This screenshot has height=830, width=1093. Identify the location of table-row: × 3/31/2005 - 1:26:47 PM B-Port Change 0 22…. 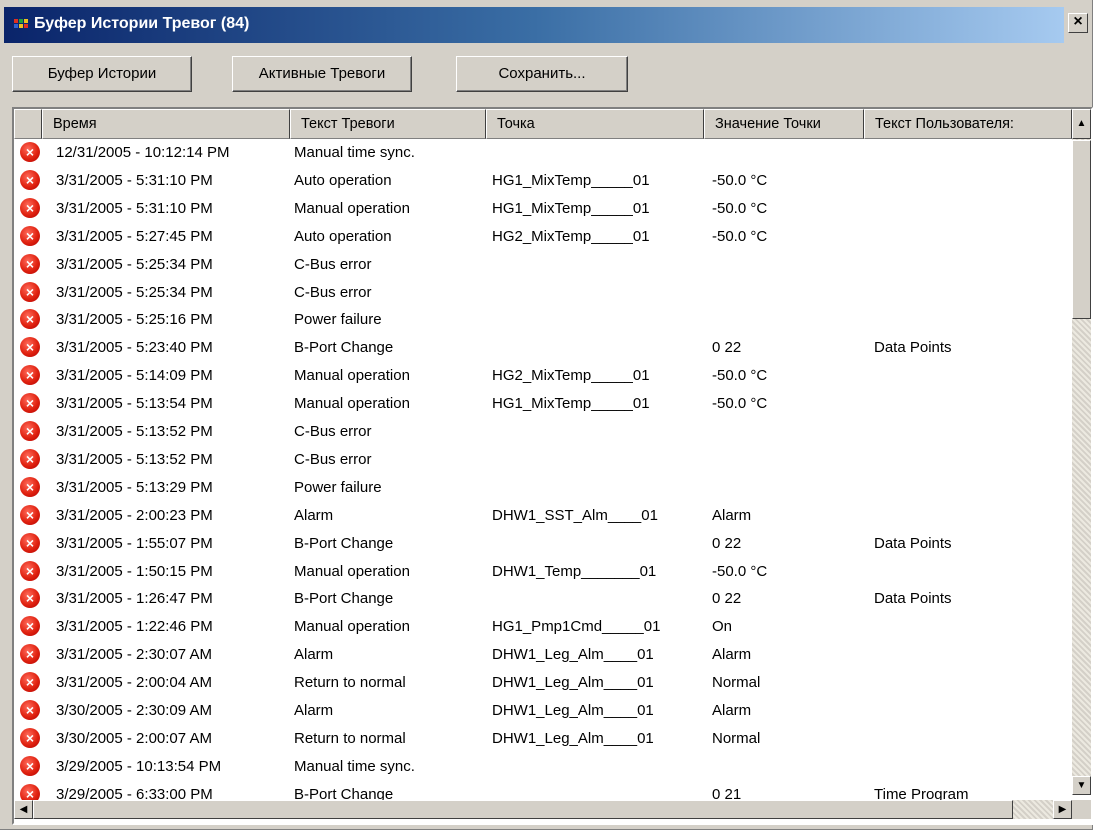
(543, 598).